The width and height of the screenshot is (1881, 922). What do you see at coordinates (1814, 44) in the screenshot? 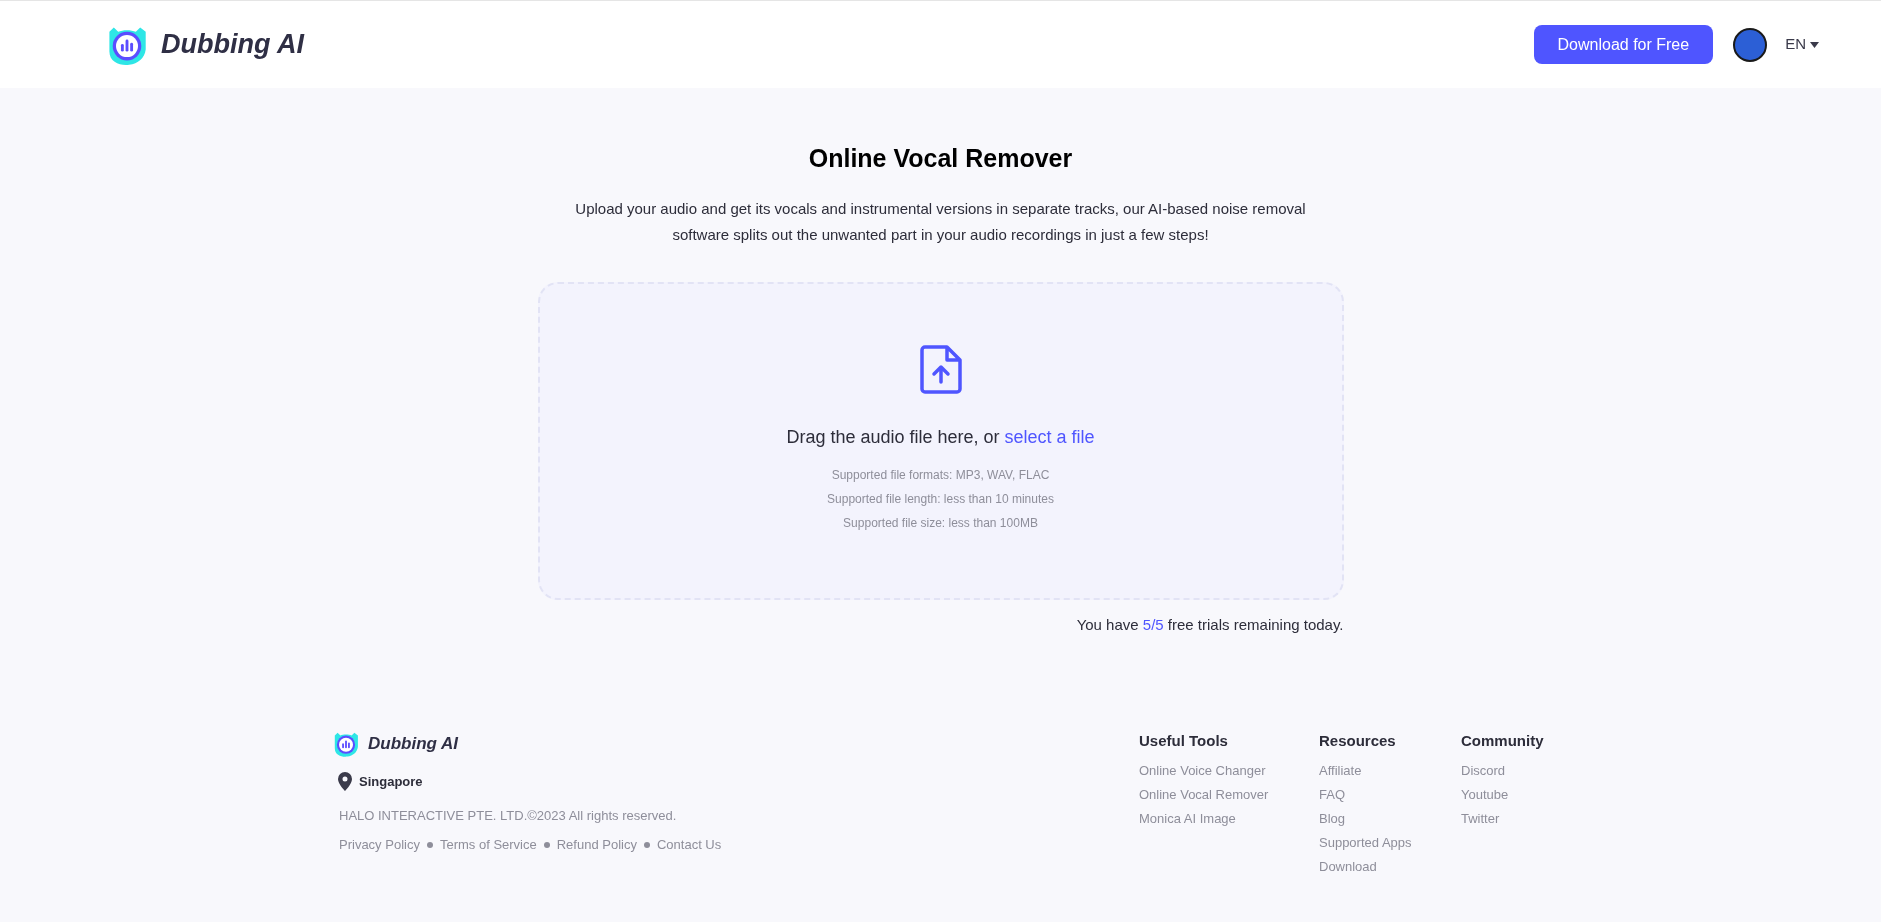
I see `caret-icon` at bounding box center [1814, 44].